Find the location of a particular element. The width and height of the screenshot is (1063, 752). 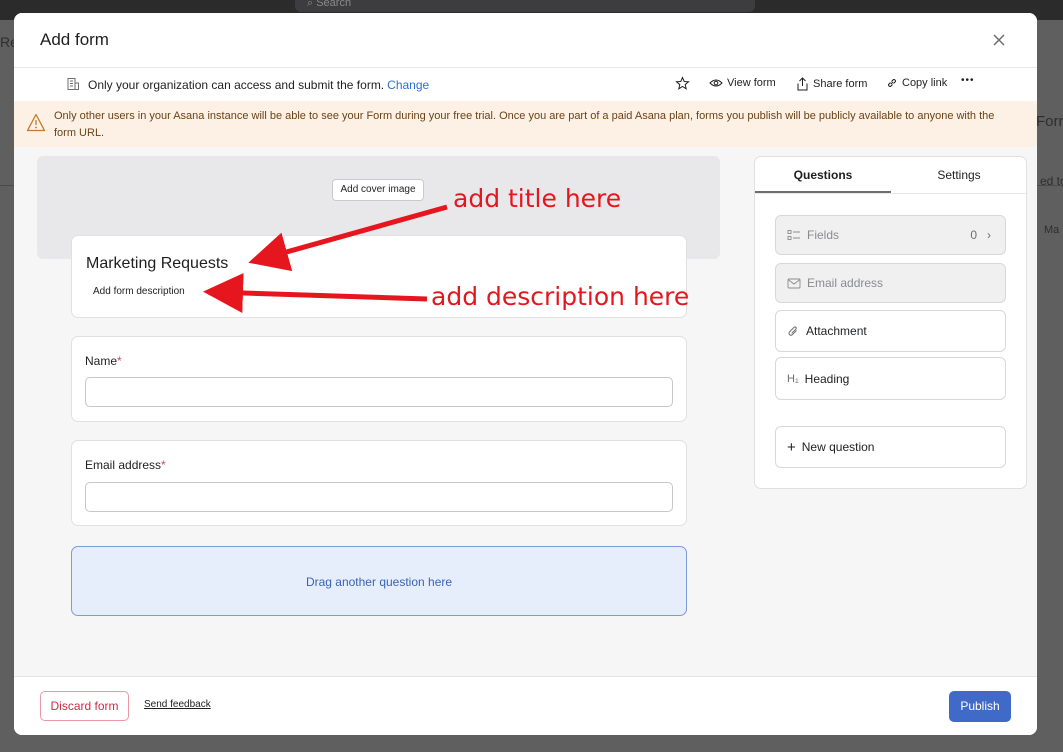

more-icon: ••• is located at coordinates (968, 80).